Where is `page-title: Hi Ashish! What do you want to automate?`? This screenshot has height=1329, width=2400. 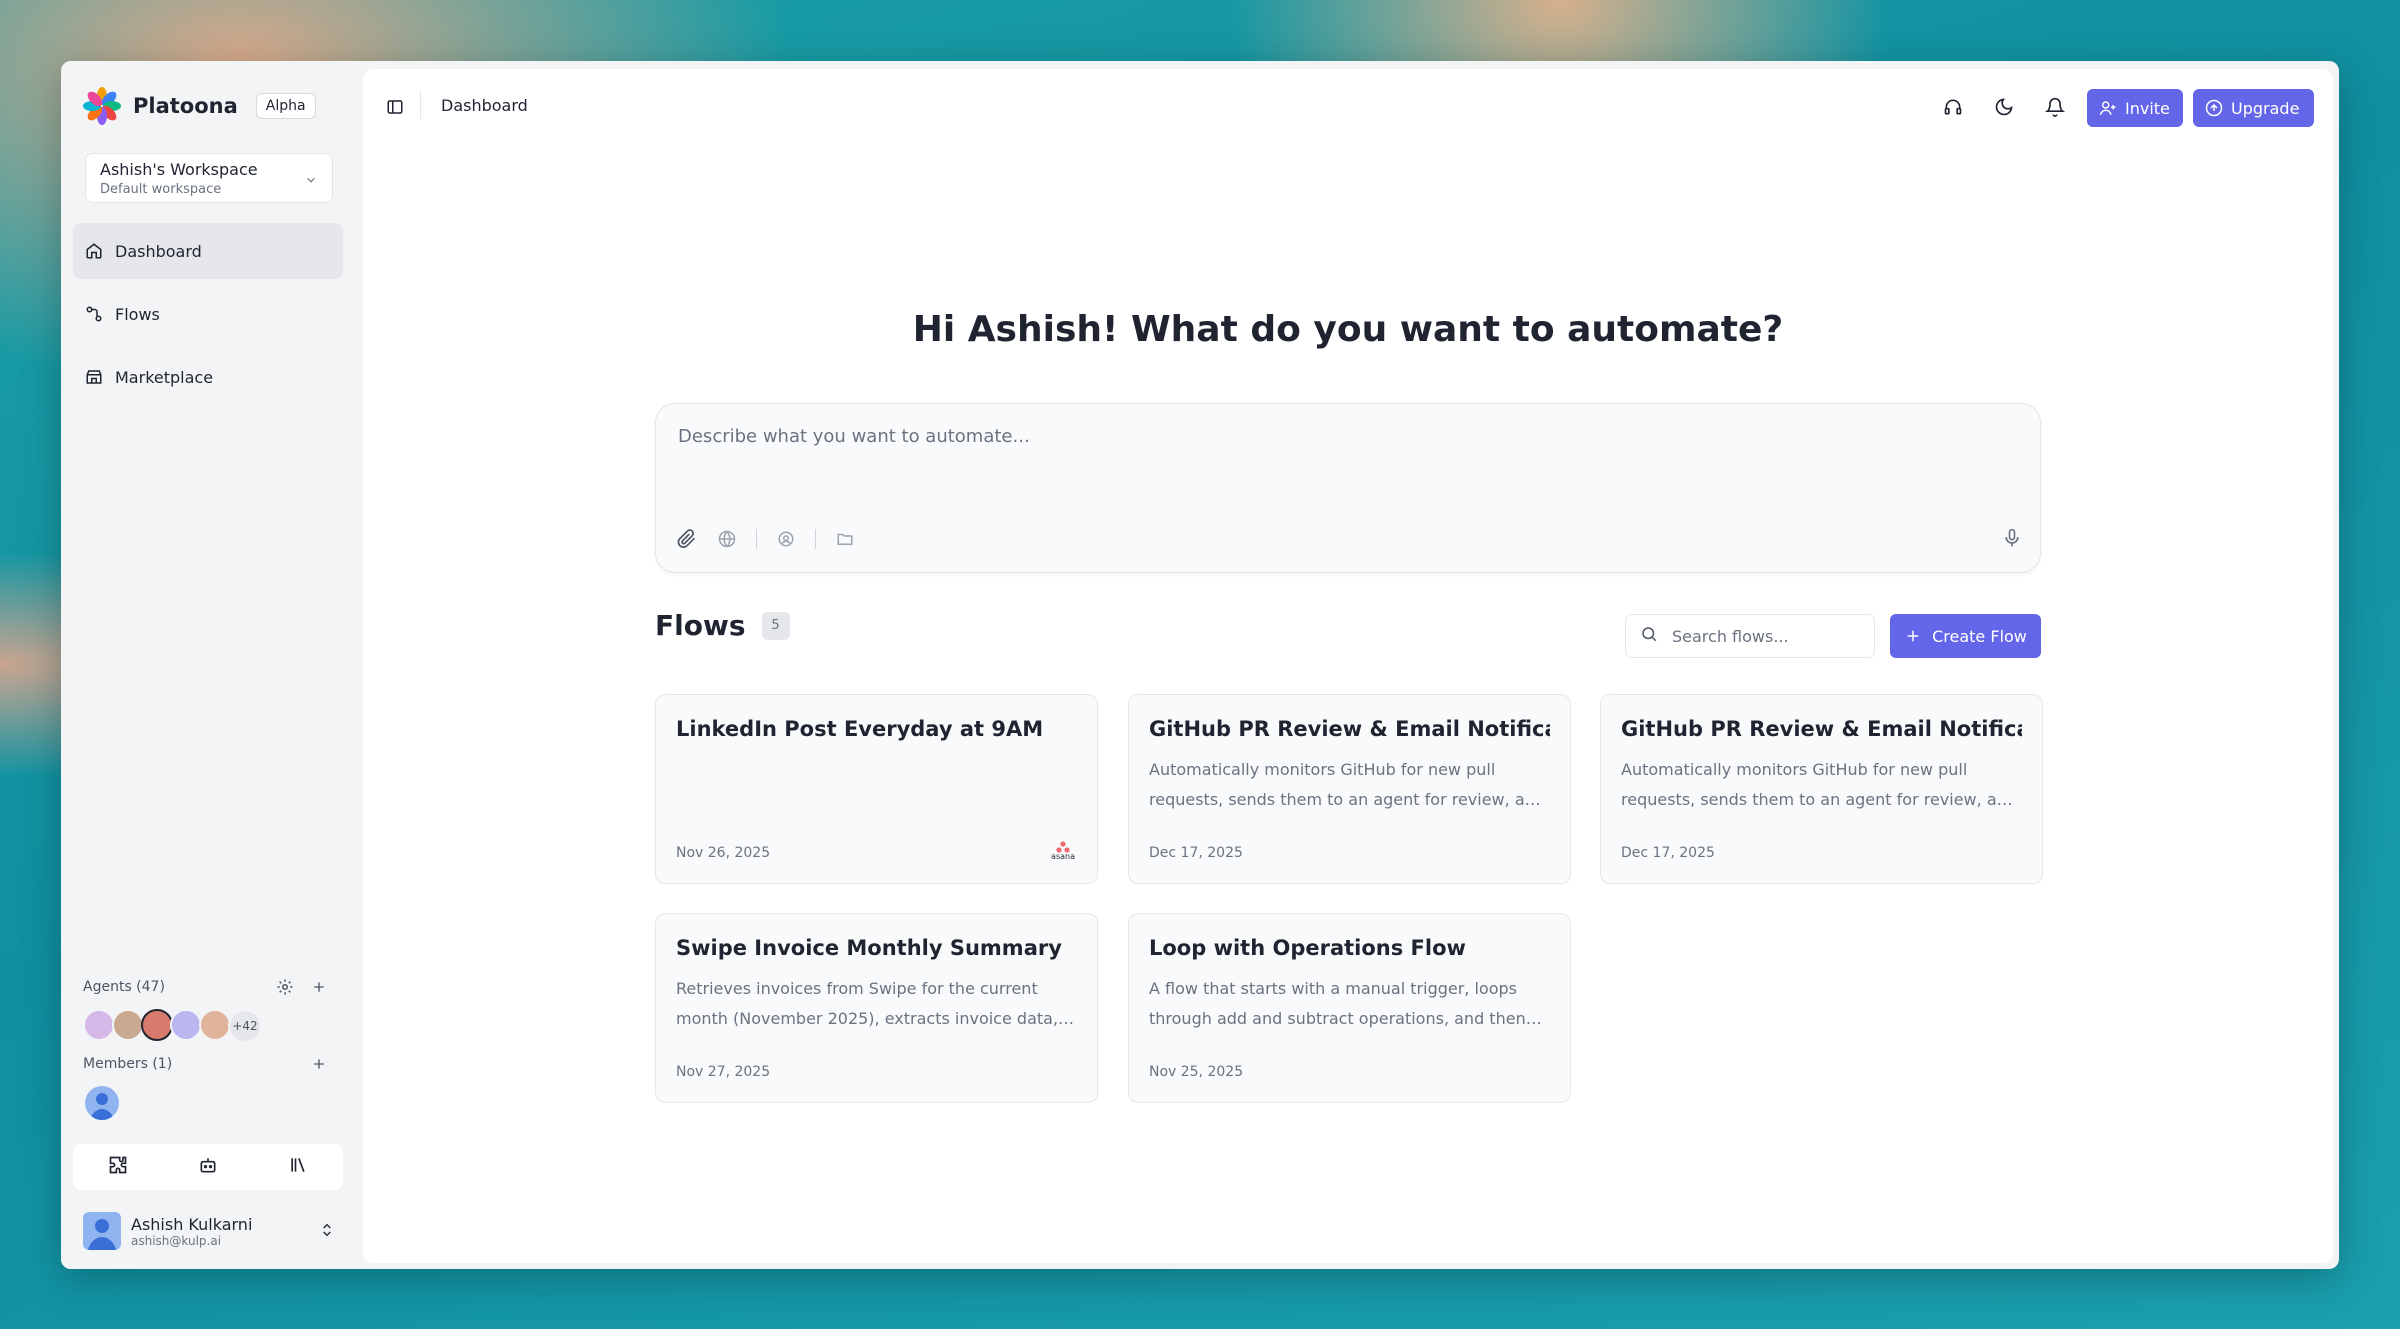
page-title: Hi Ashish! What do you want to automate? is located at coordinates (1348, 329).